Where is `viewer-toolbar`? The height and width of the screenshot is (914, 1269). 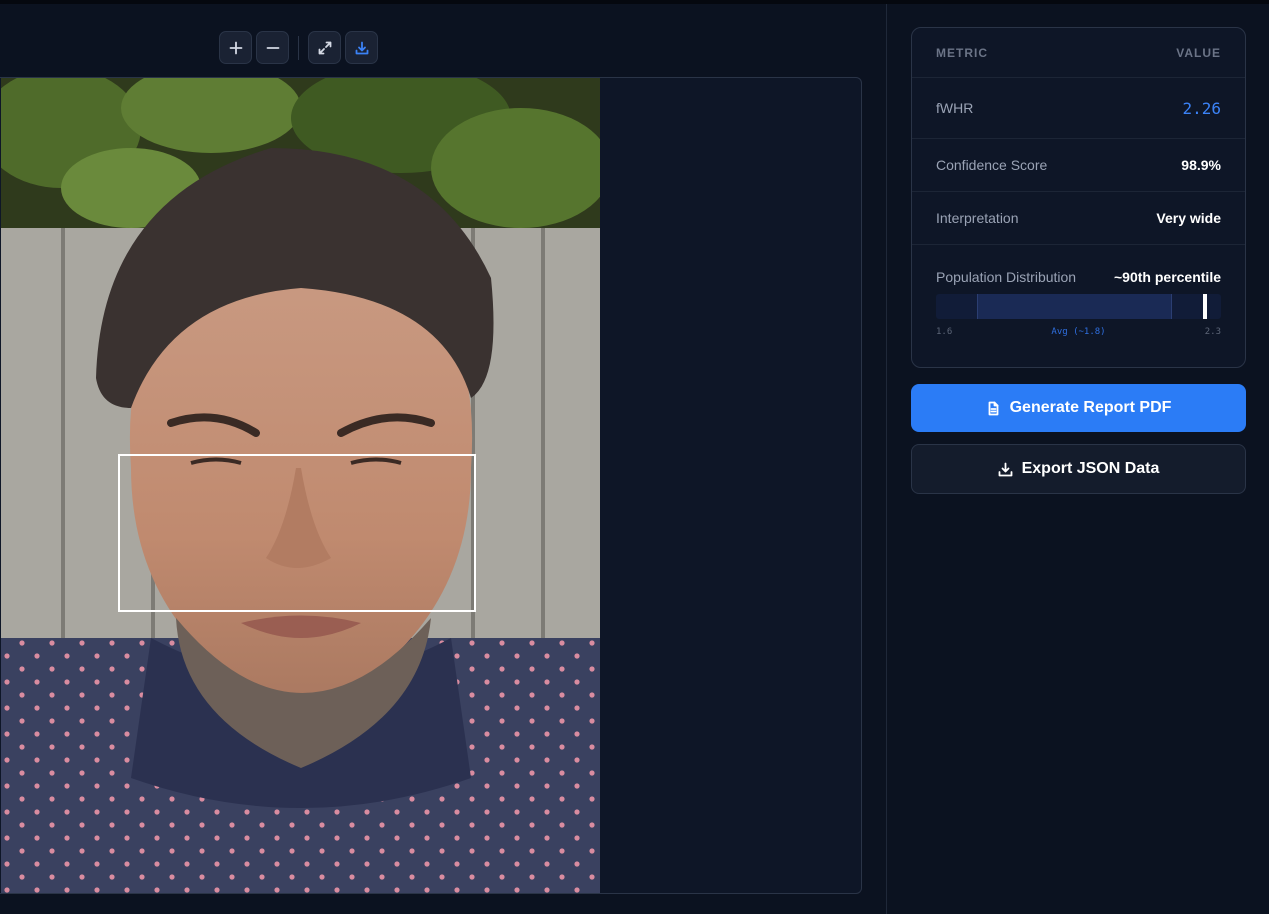
viewer-toolbar is located at coordinates (298, 47).